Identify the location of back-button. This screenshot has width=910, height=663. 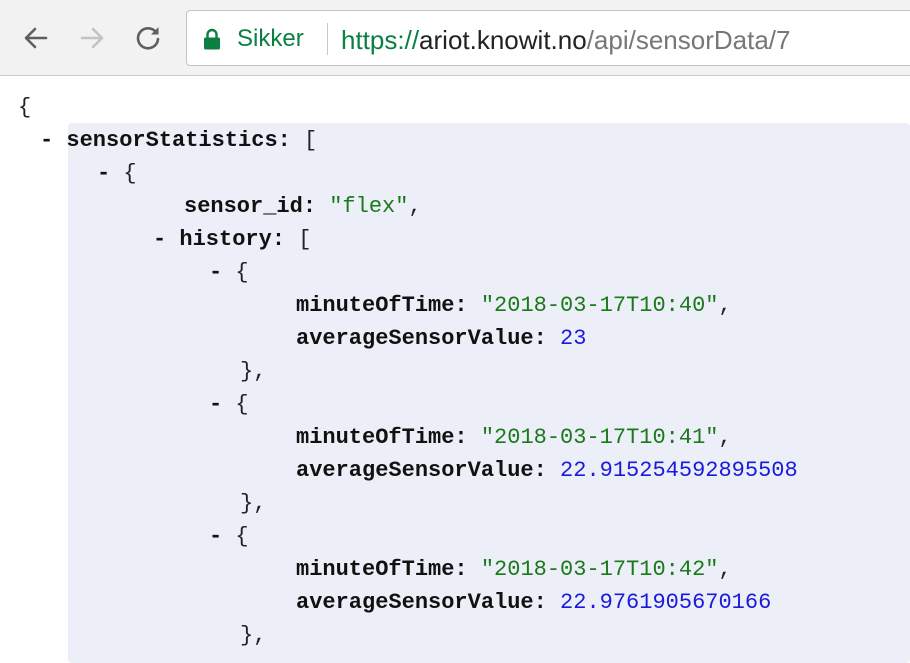
(36, 38).